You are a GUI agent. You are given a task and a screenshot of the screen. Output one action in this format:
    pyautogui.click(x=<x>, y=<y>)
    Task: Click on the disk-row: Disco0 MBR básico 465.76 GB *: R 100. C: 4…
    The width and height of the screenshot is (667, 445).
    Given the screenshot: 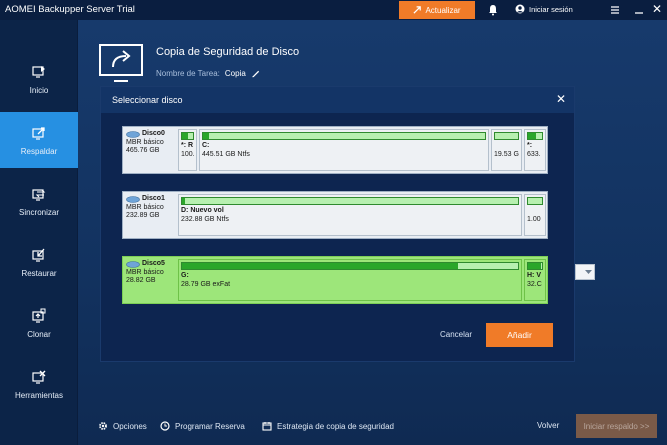 What is the action you would take?
    pyautogui.click(x=335, y=150)
    